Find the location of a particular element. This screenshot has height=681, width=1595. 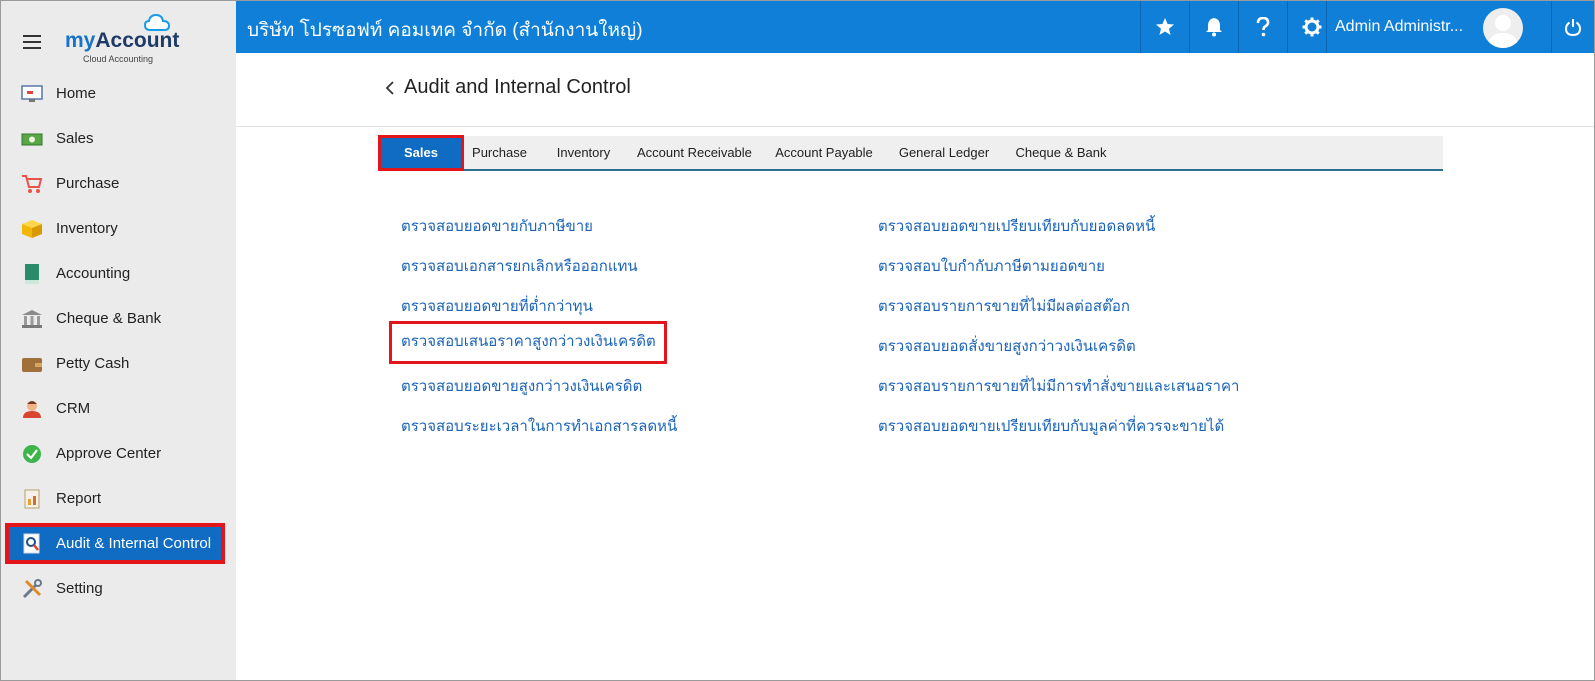

sidebar-item-inventory: Inventory is located at coordinates (118, 228).